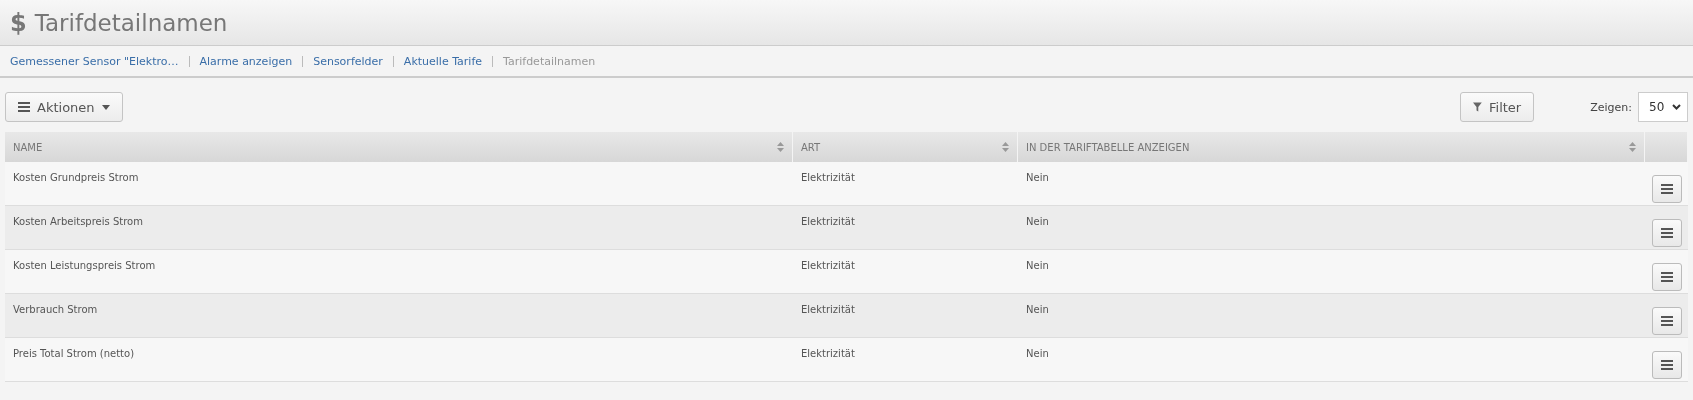 Image resolution: width=1693 pixels, height=400 pixels. What do you see at coordinates (64, 107) in the screenshot?
I see `actions-button: Aktionen` at bounding box center [64, 107].